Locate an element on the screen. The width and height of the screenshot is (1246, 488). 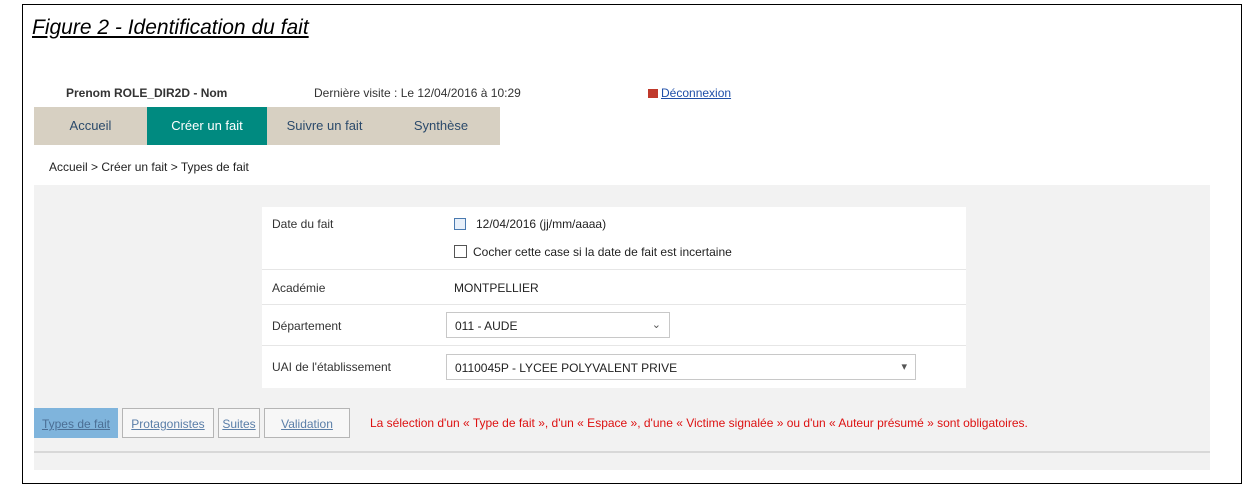
logout-label: Déconnexion is located at coordinates (696, 93).